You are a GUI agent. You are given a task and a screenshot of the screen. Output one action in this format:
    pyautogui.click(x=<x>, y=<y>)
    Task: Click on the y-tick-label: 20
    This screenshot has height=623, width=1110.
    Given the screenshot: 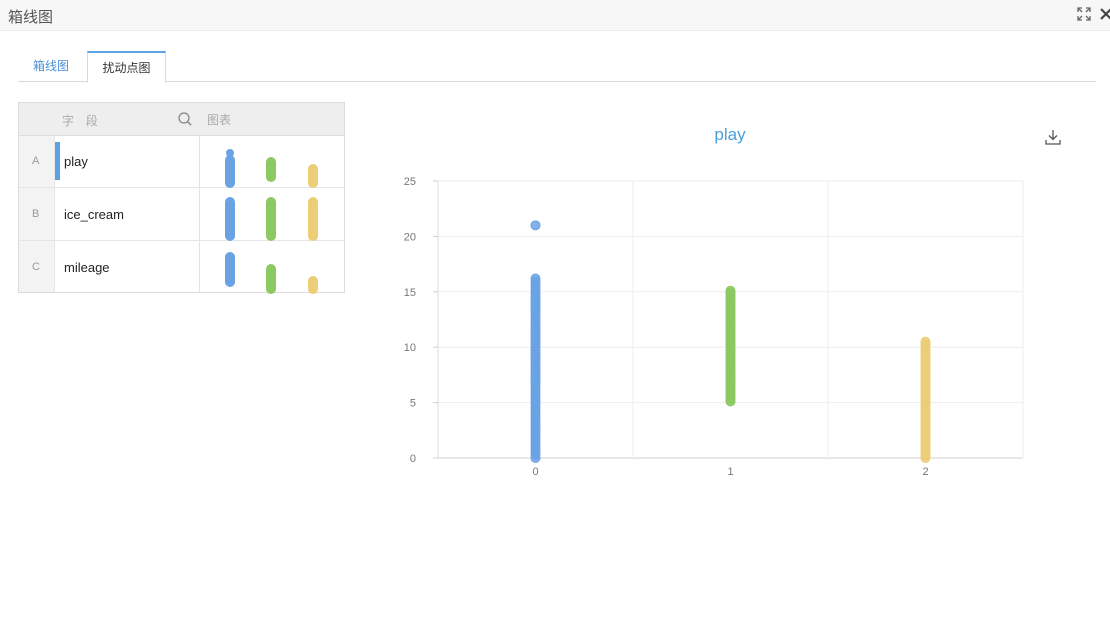 What is the action you would take?
    pyautogui.click(x=410, y=237)
    